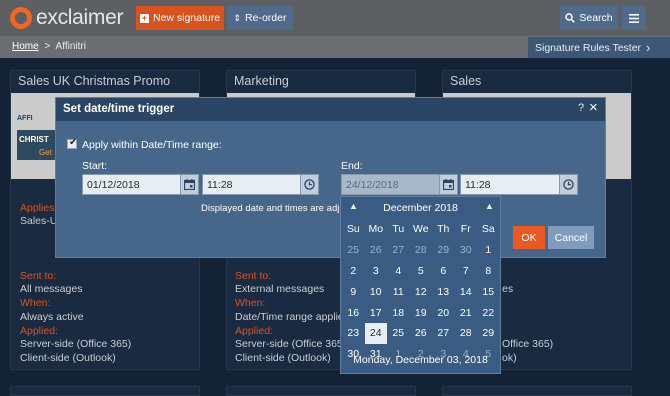 The height and width of the screenshot is (396, 670). What do you see at coordinates (488, 271) in the screenshot?
I see `day-cell: 8` at bounding box center [488, 271].